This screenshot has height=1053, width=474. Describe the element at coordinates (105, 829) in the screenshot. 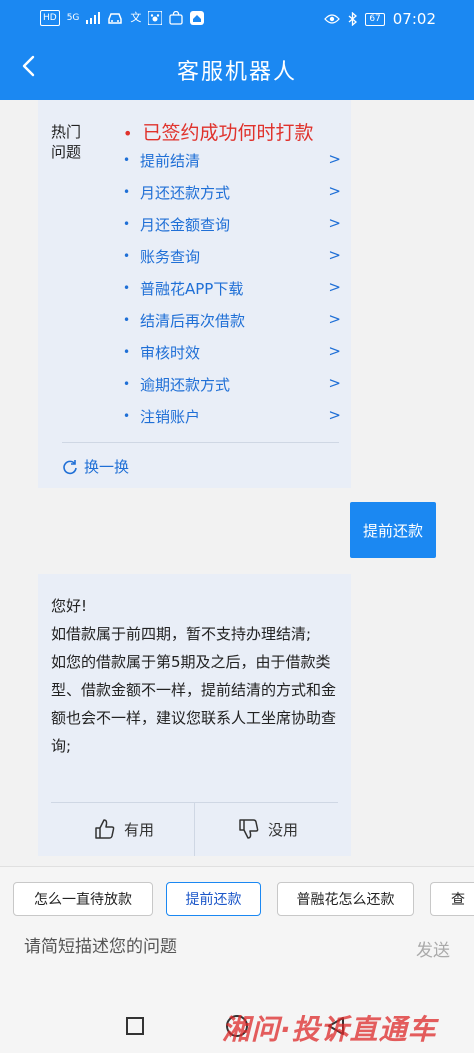

I see `thumbs-up-icon` at that location.